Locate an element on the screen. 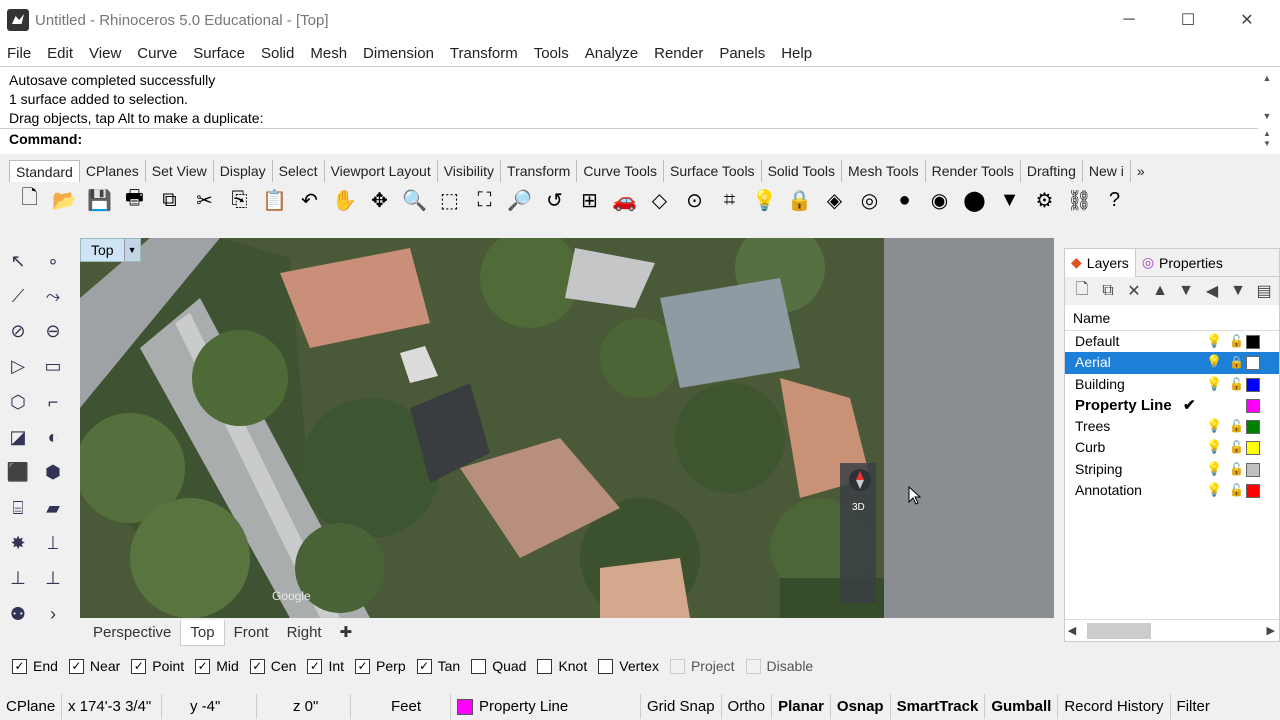  ellipse-icon: ⊖ is located at coordinates (53, 332).